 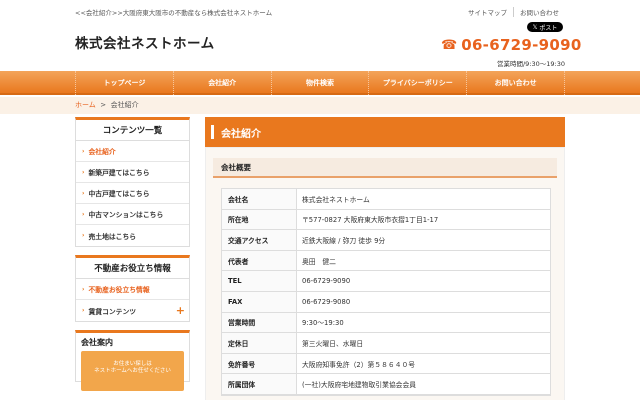 What do you see at coordinates (259, 219) in the screenshot?
I see `row-label: 所在地` at bounding box center [259, 219].